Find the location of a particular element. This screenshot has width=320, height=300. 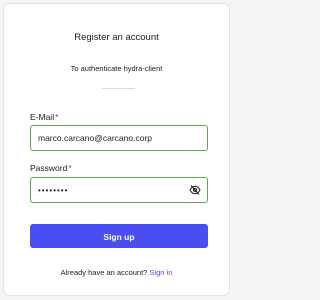

eye-off-icon is located at coordinates (195, 190).